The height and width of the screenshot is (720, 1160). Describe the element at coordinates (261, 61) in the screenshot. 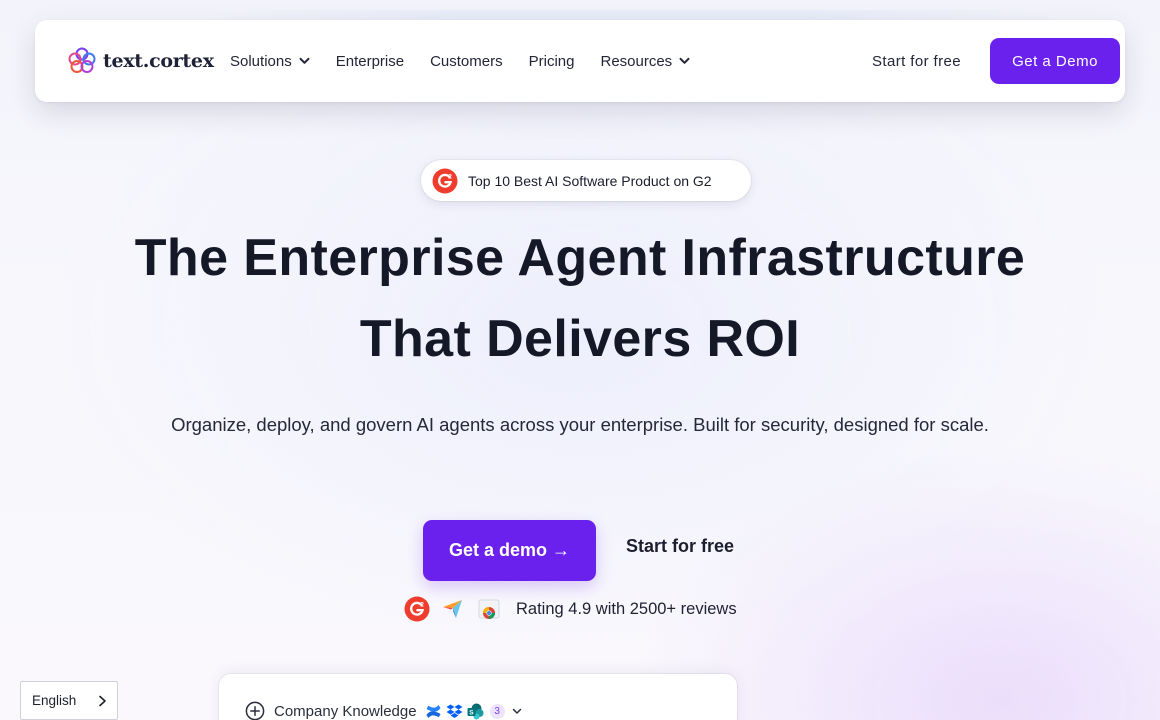

I see `nav-item-label: Solutions` at that location.